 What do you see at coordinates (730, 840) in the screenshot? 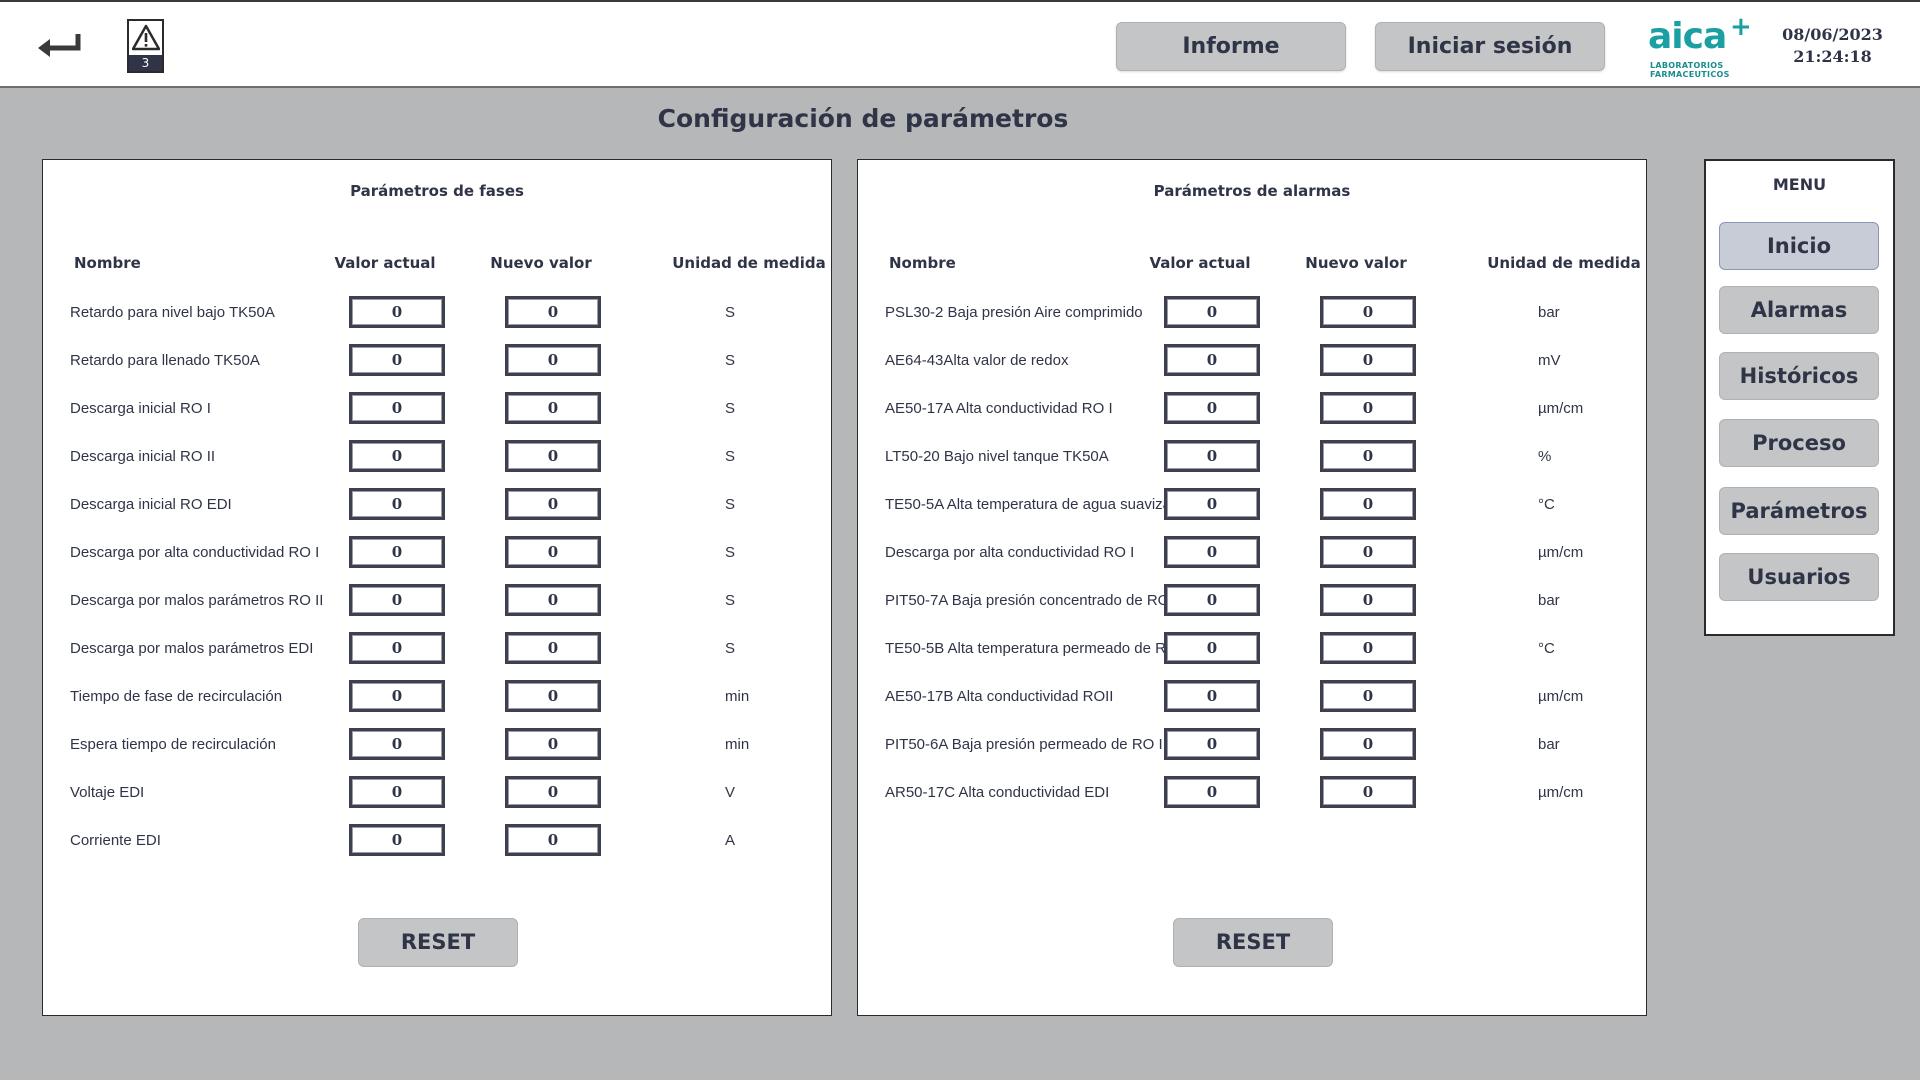
I see `unit-label: A` at bounding box center [730, 840].